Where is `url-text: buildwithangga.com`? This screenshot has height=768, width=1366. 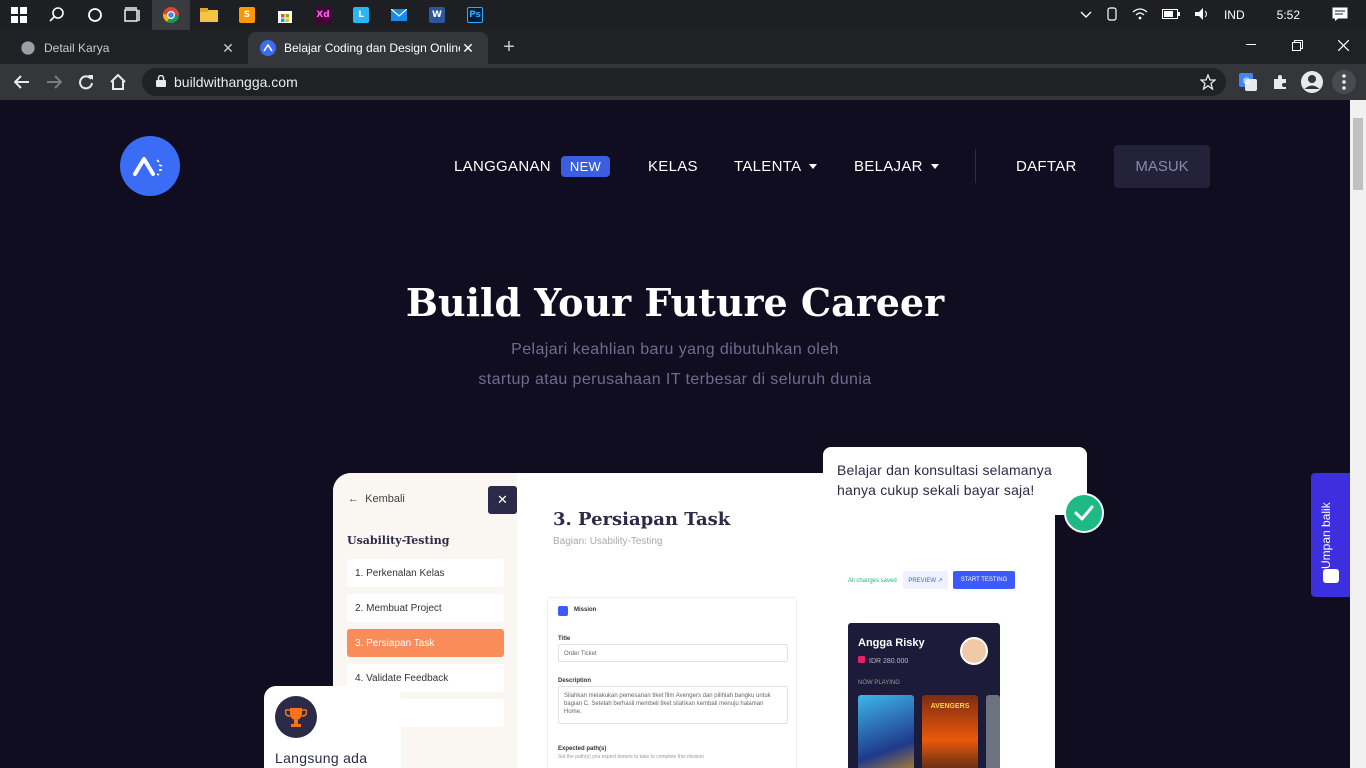 url-text: buildwithangga.com is located at coordinates (236, 82).